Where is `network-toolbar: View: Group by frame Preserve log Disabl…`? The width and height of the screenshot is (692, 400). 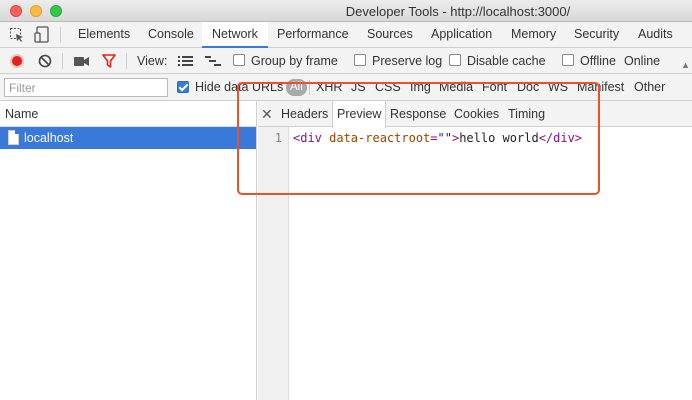
network-toolbar: View: Group by frame Preserve log Disabl… is located at coordinates (346, 61).